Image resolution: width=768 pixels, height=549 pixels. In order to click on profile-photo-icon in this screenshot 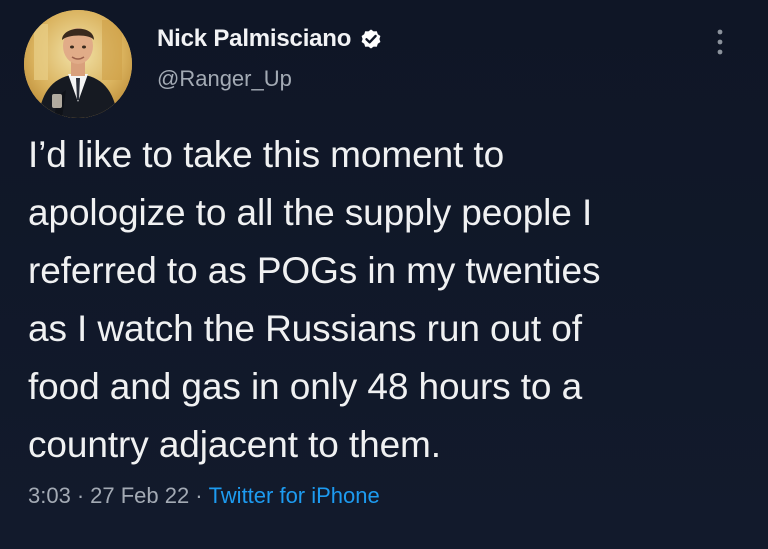, I will do `click(78, 64)`.